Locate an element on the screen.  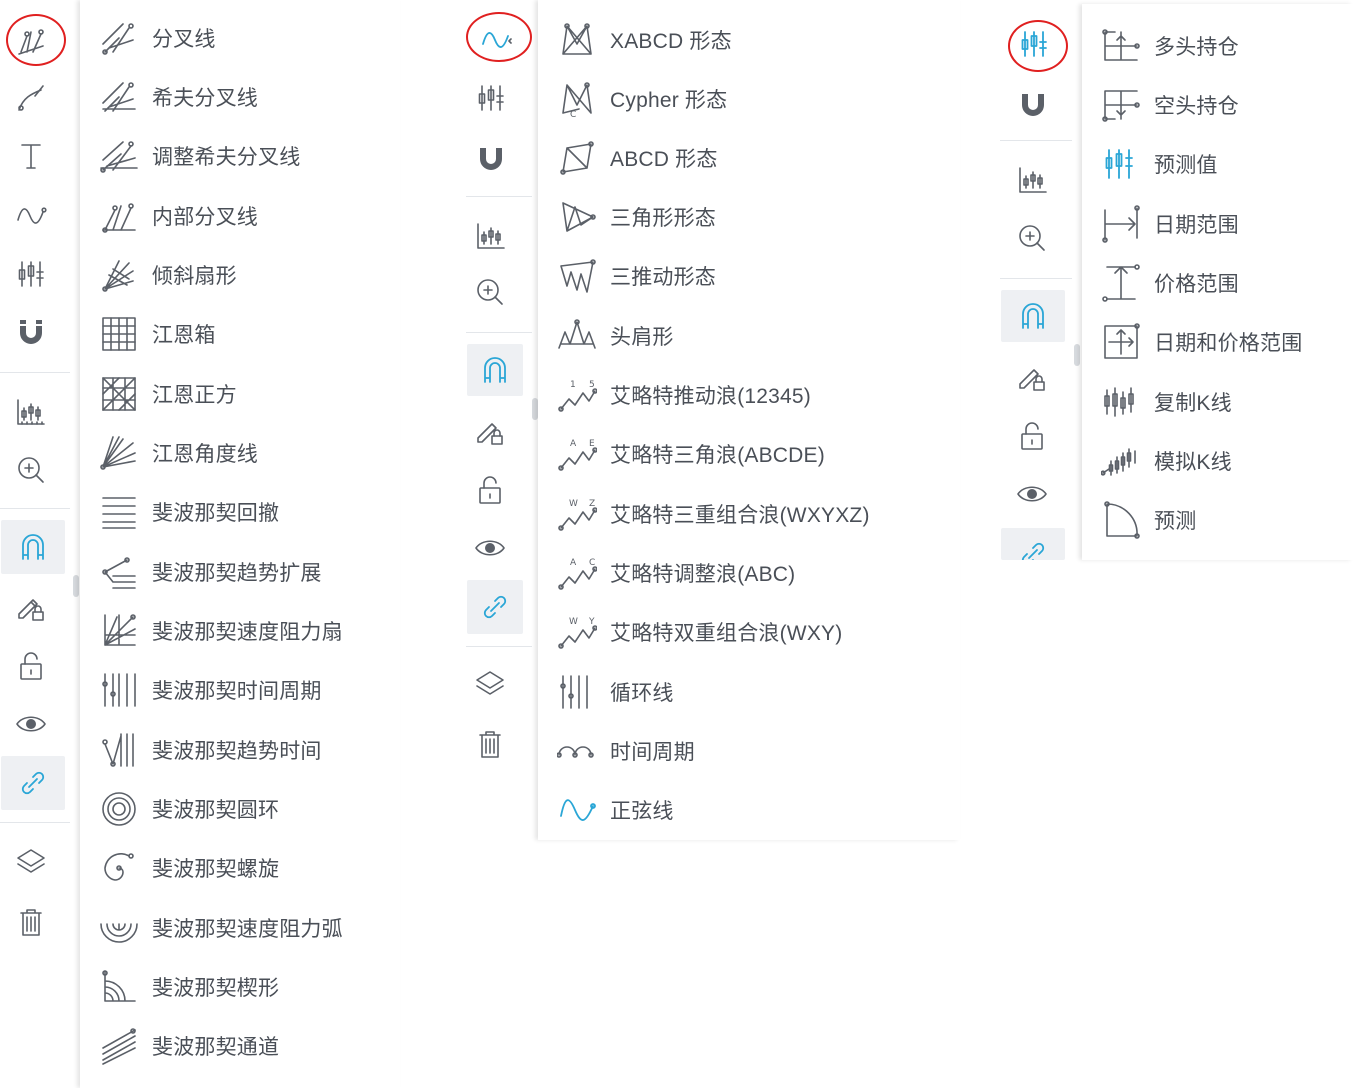
highlight-circle is located at coordinates (1038, 46).